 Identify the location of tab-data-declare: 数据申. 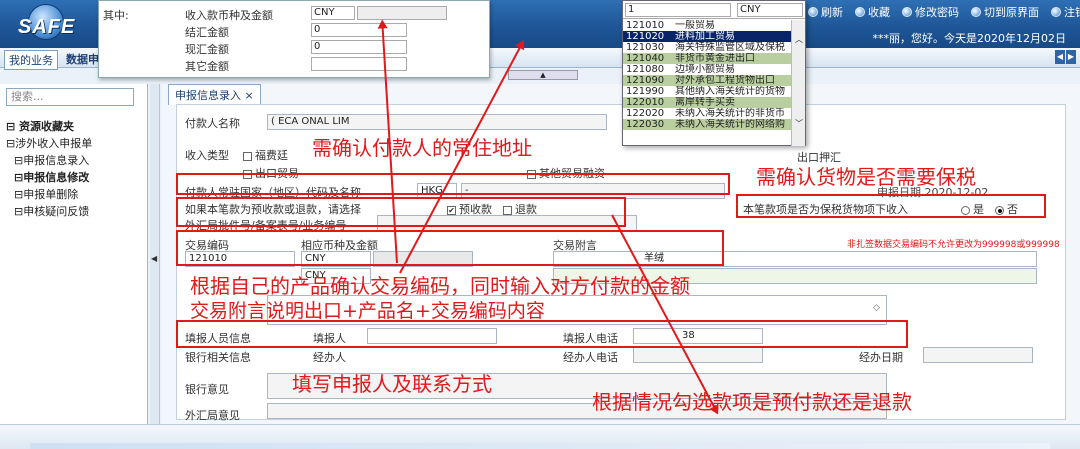
(82, 59).